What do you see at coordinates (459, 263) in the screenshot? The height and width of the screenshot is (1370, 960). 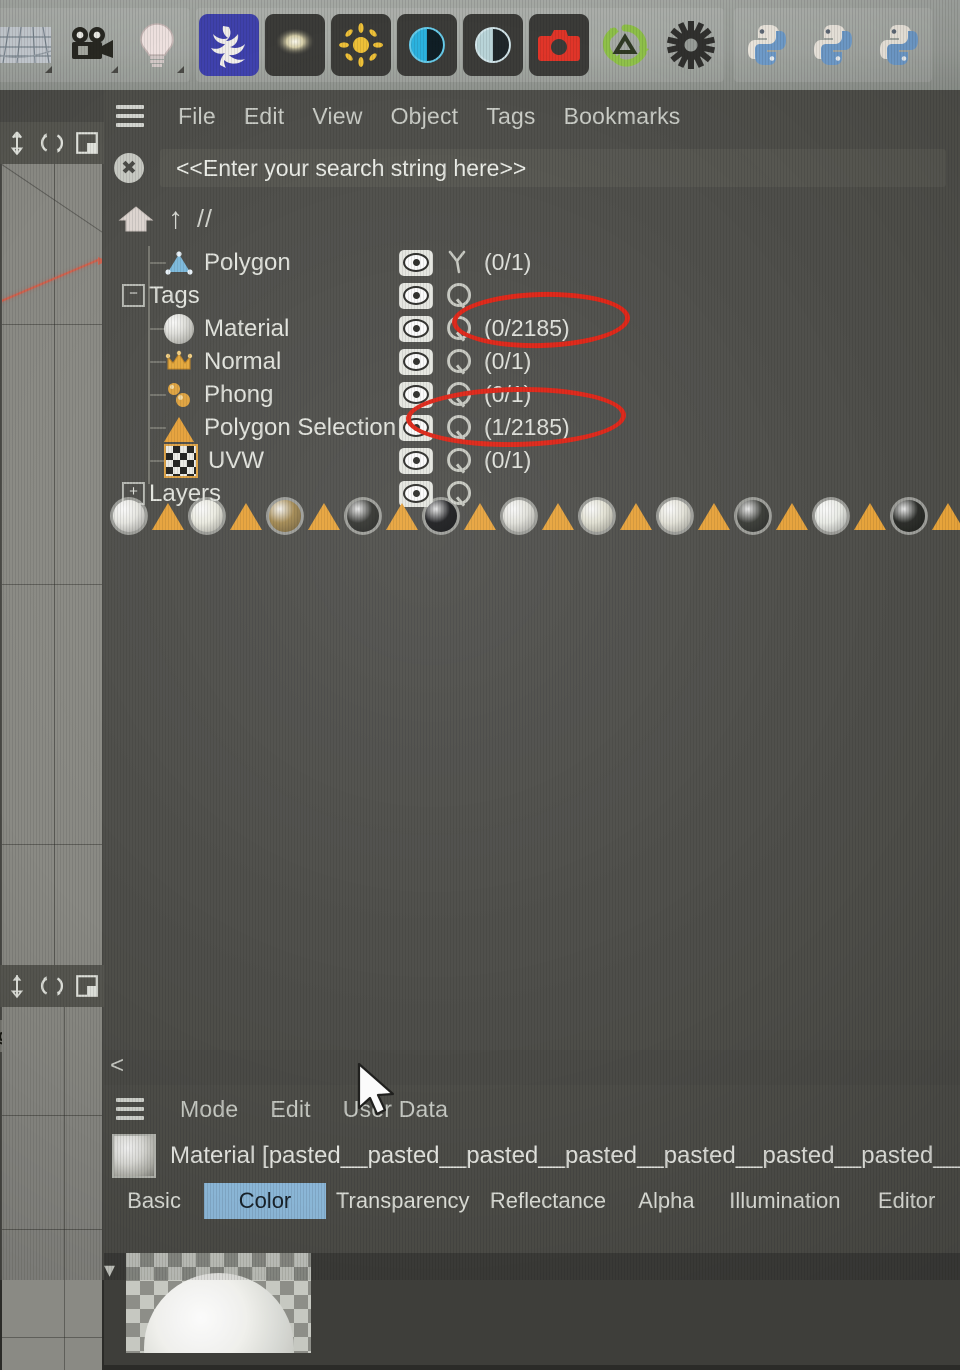 I see `wrench-icon` at bounding box center [459, 263].